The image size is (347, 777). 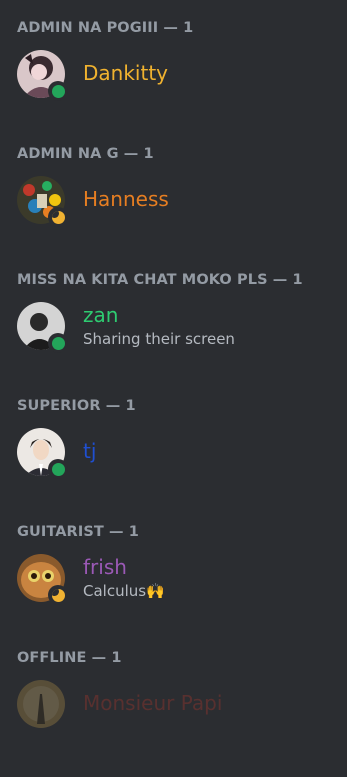 I want to click on member-item-tj: tj, so click(x=173, y=452).